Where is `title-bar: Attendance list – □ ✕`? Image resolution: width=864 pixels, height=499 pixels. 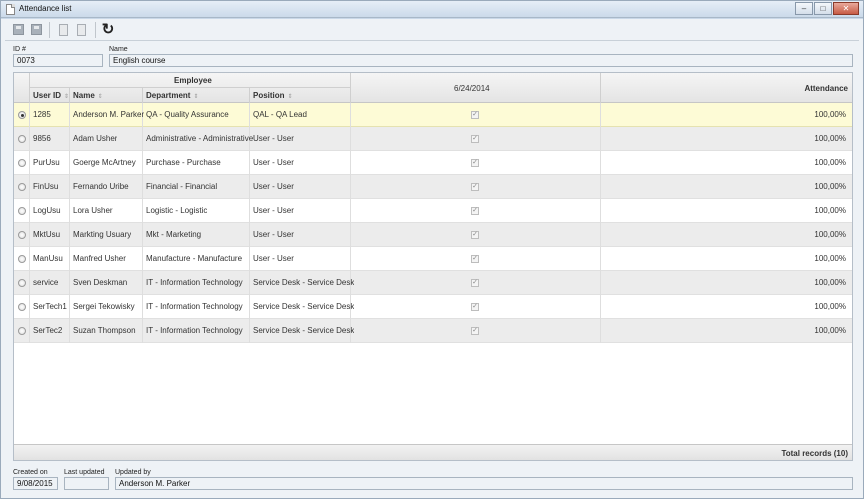
title-bar: Attendance list – □ ✕ is located at coordinates (432, 9).